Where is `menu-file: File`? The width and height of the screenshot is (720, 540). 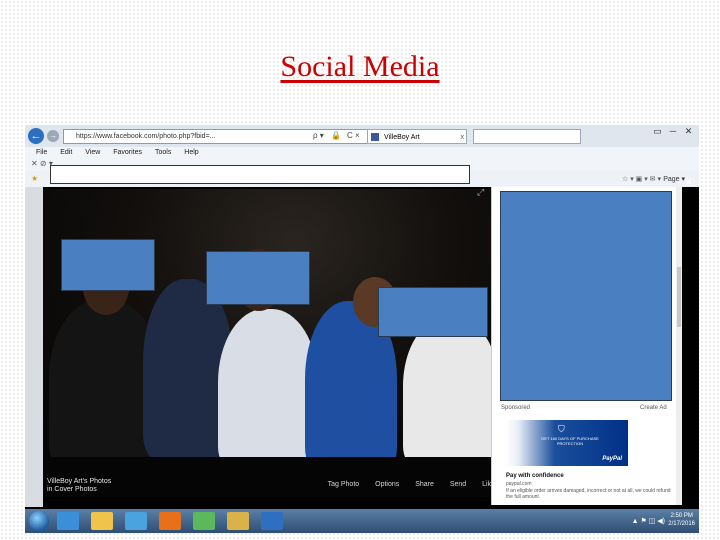
menu-file: File is located at coordinates (41, 152).